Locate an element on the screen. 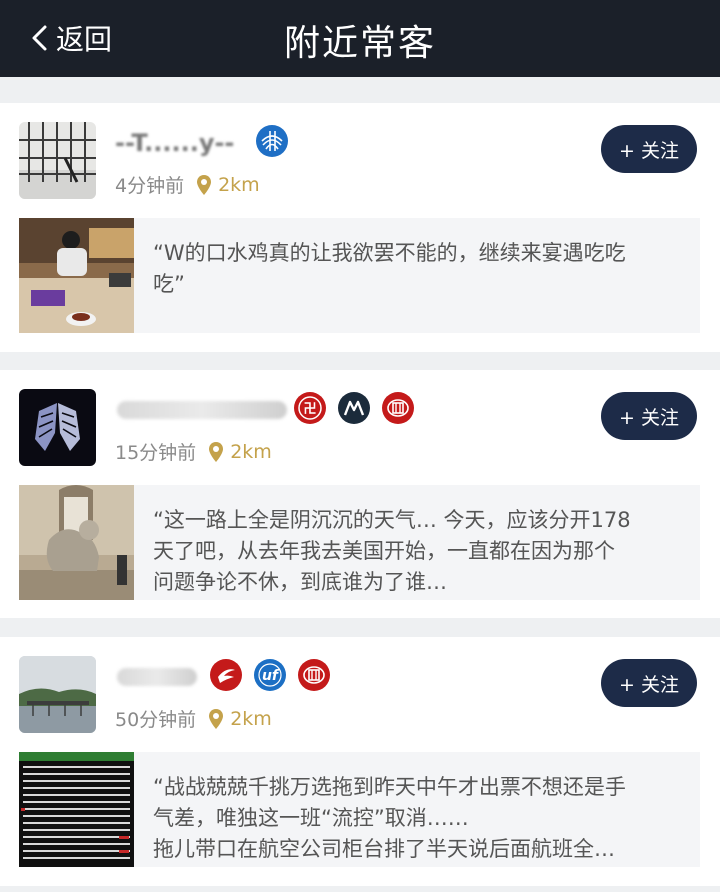 The width and height of the screenshot is (720, 892). united-airlines-icon is located at coordinates (272, 141).